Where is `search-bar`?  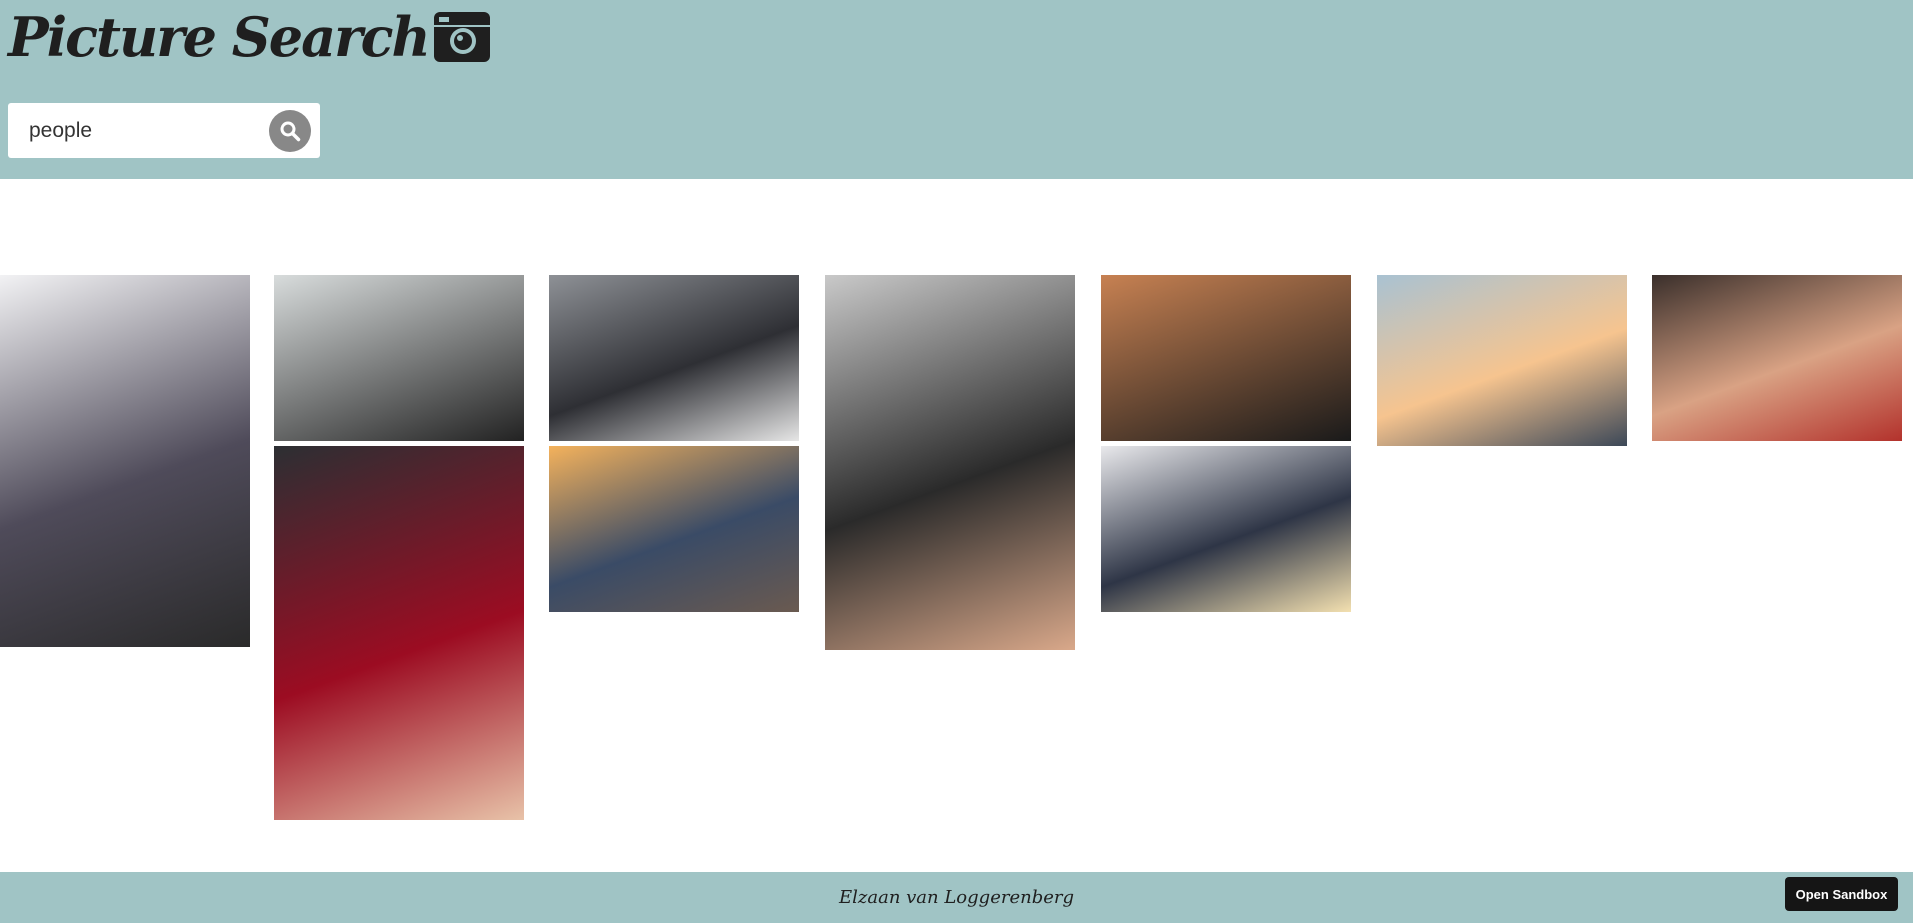 search-bar is located at coordinates (164, 130).